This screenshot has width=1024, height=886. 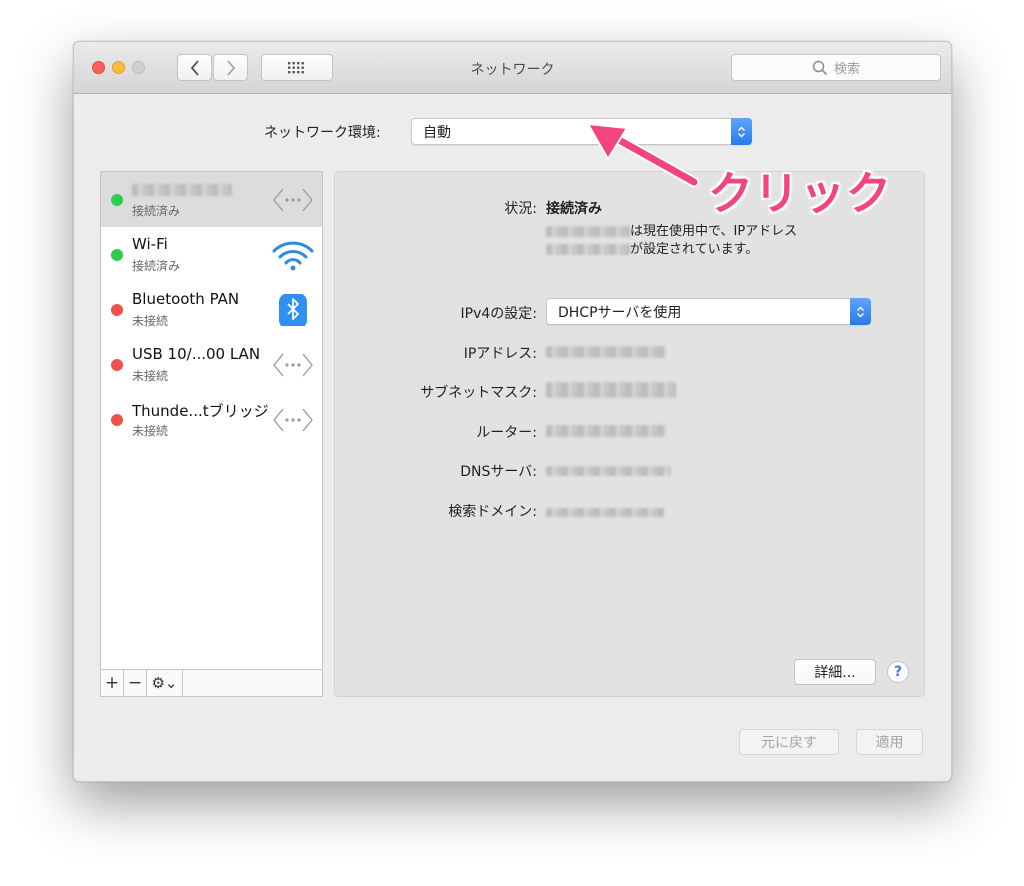 I want to click on service-item-ethernet: 接続済み, so click(x=211, y=199).